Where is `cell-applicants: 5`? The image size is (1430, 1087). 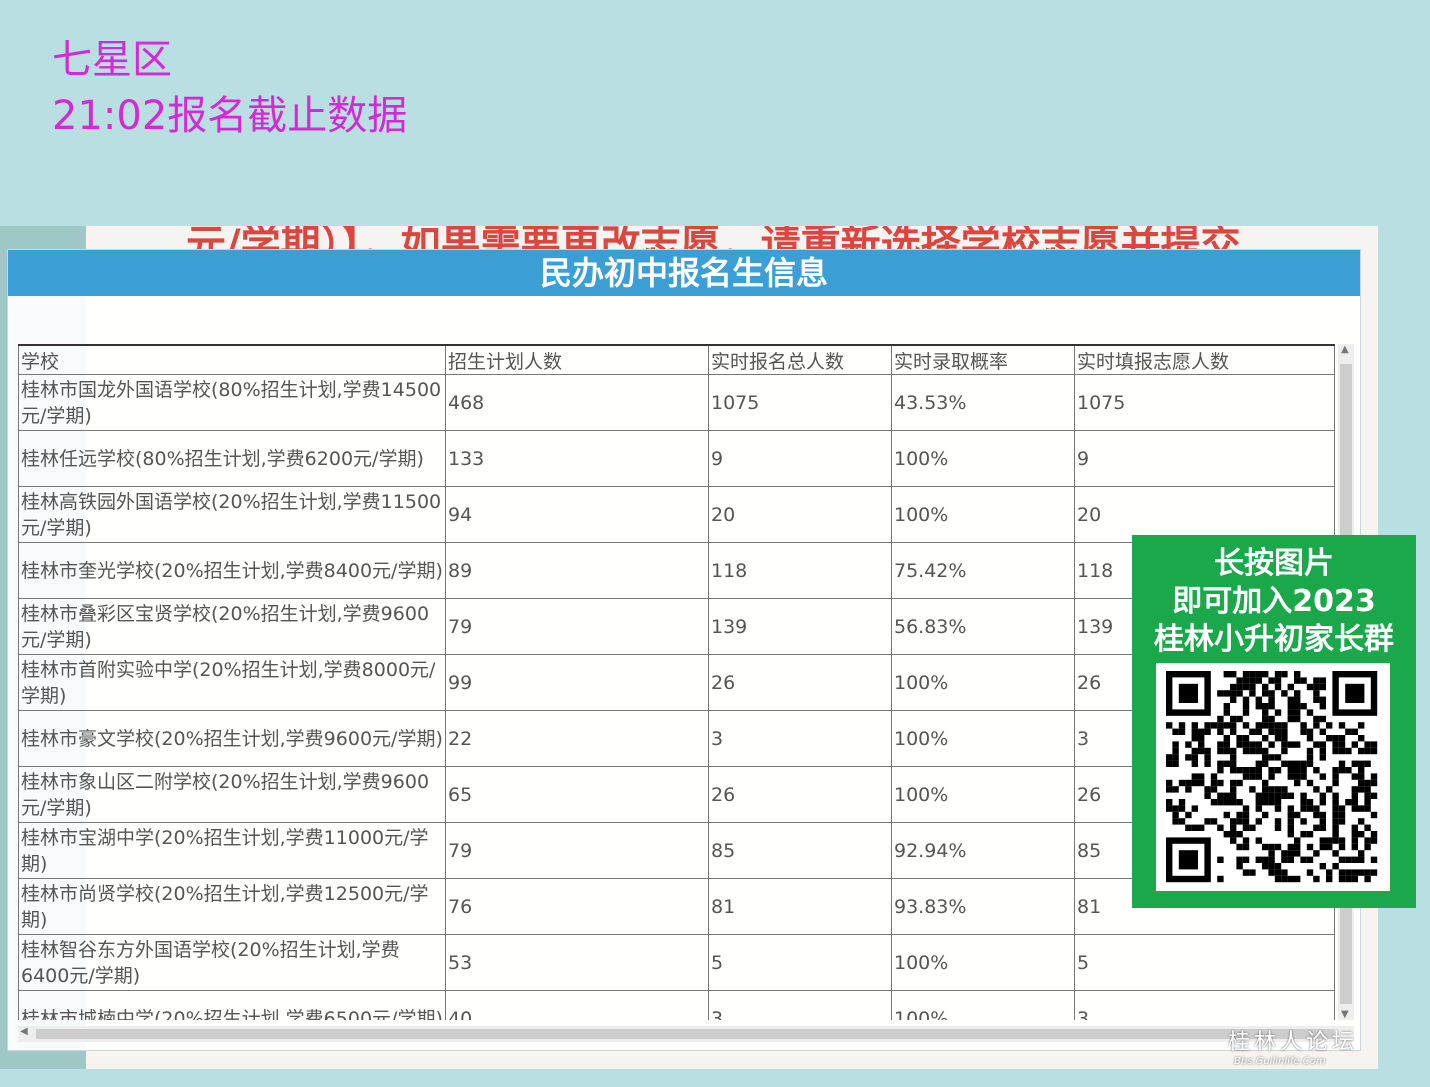 cell-applicants: 5 is located at coordinates (800, 962).